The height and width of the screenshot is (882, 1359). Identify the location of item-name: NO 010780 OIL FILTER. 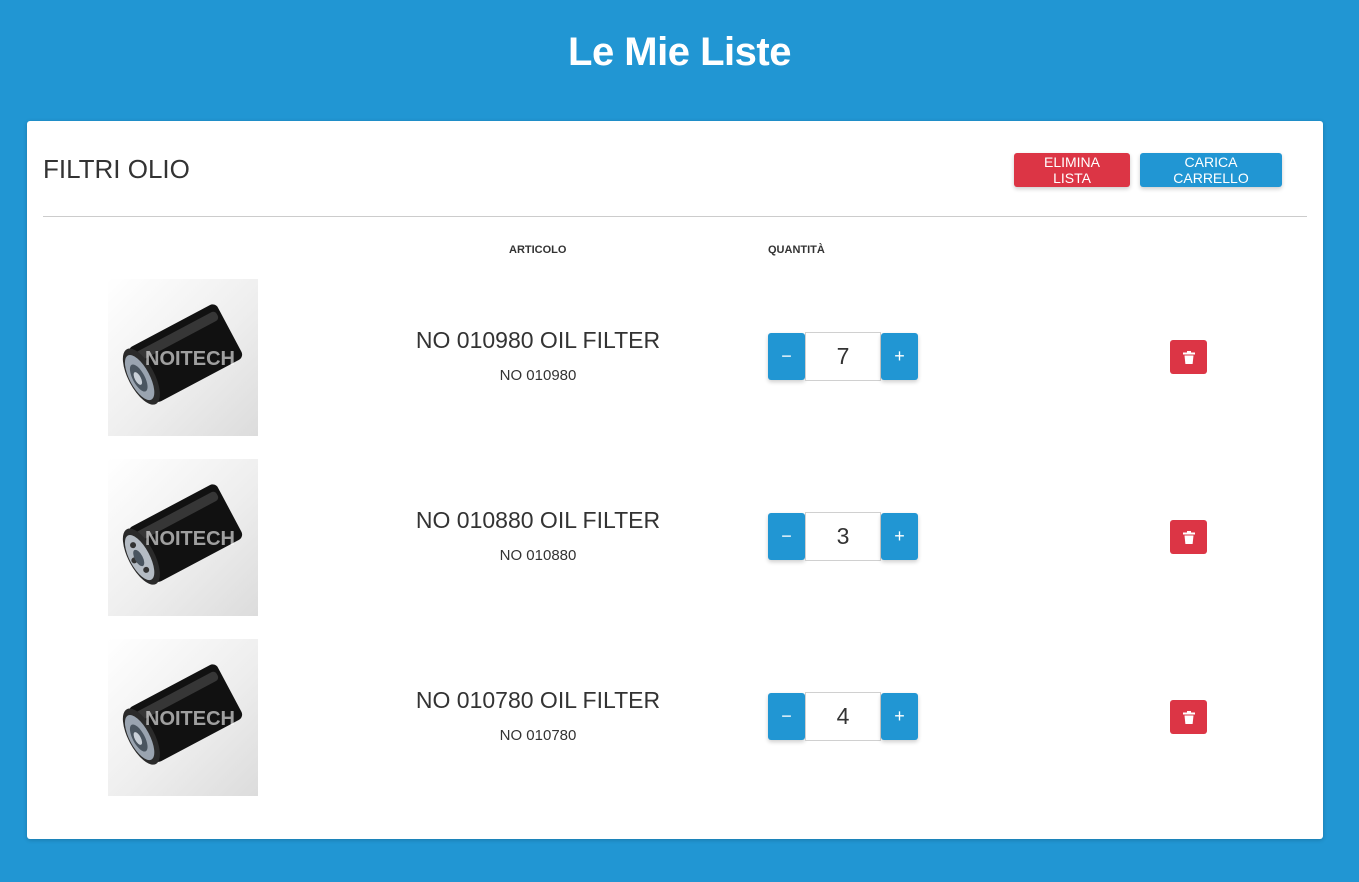
(538, 700).